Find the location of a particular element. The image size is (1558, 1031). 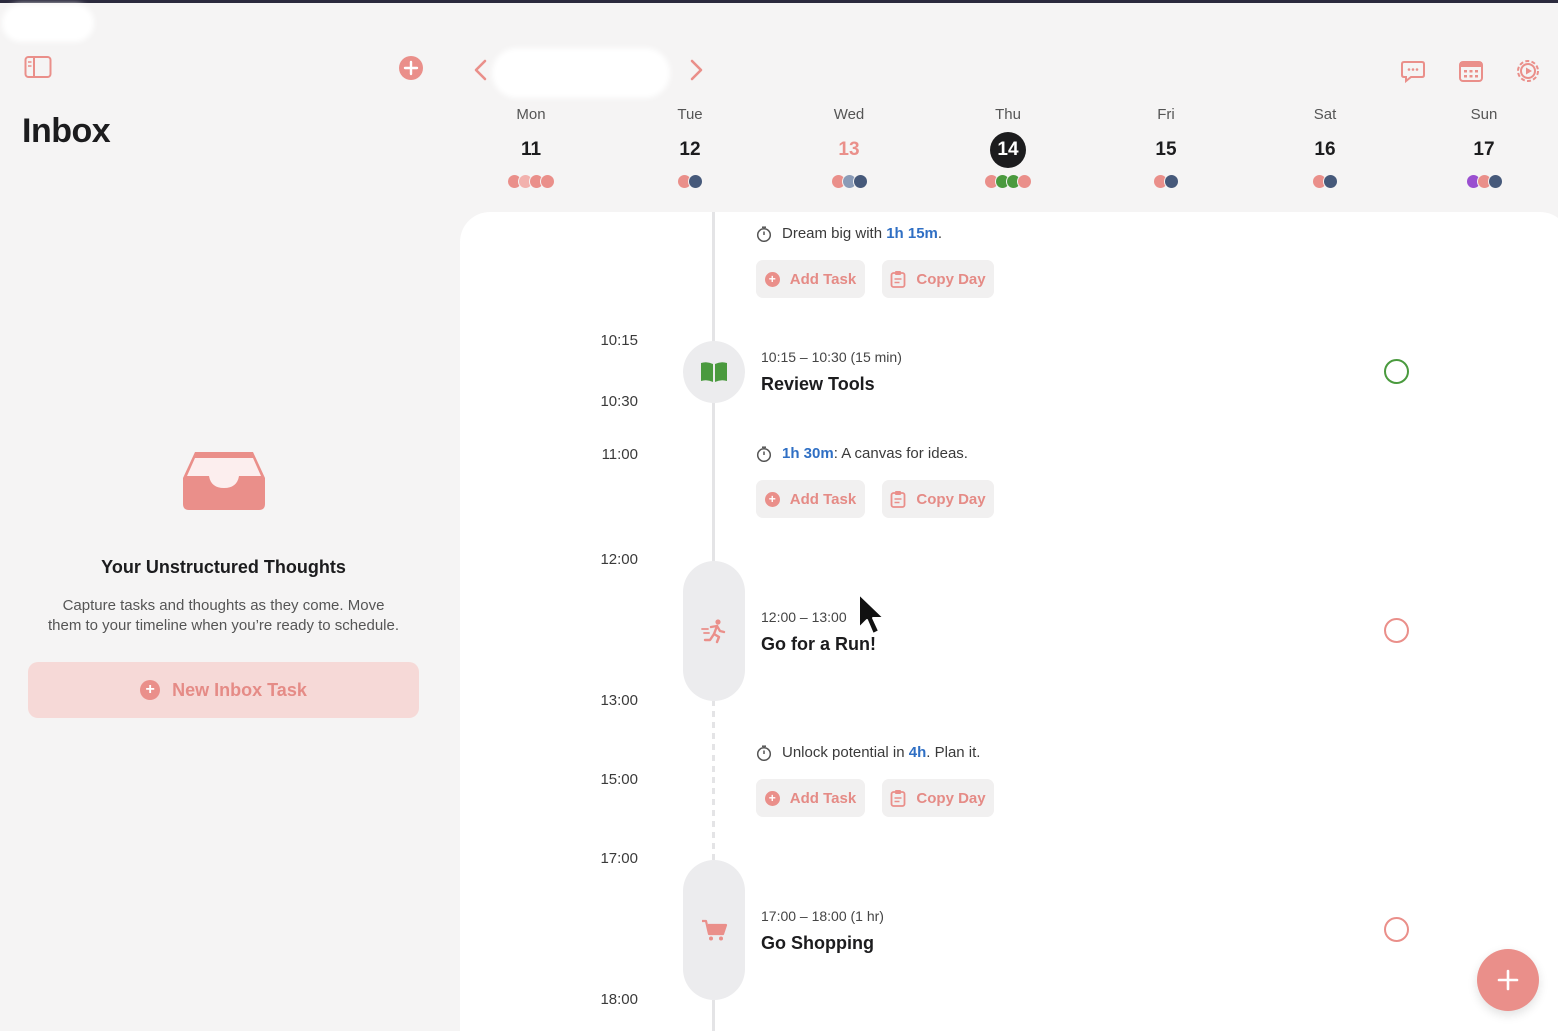

free-time-message: Dream big with 1h 15m. is located at coordinates (849, 233).